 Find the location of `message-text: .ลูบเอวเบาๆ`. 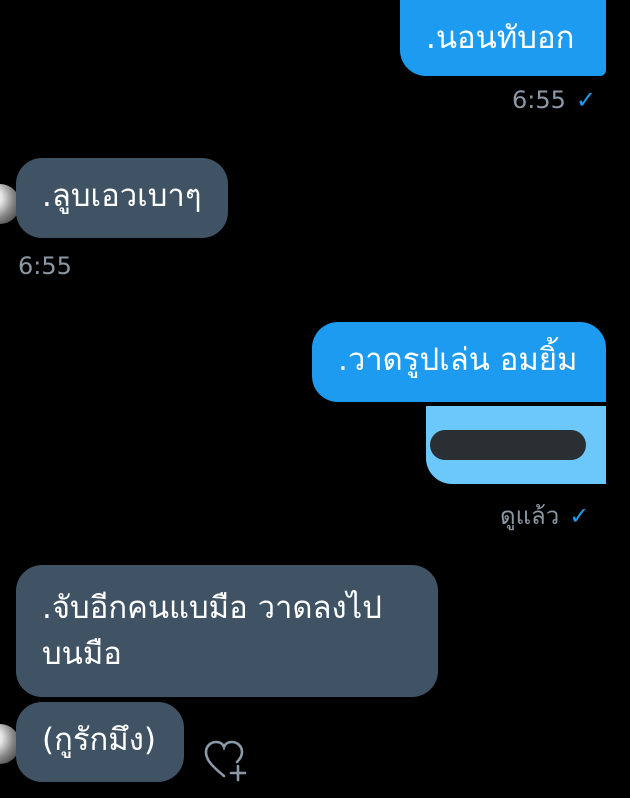

message-text: .ลูบเอวเบาๆ is located at coordinates (122, 196).